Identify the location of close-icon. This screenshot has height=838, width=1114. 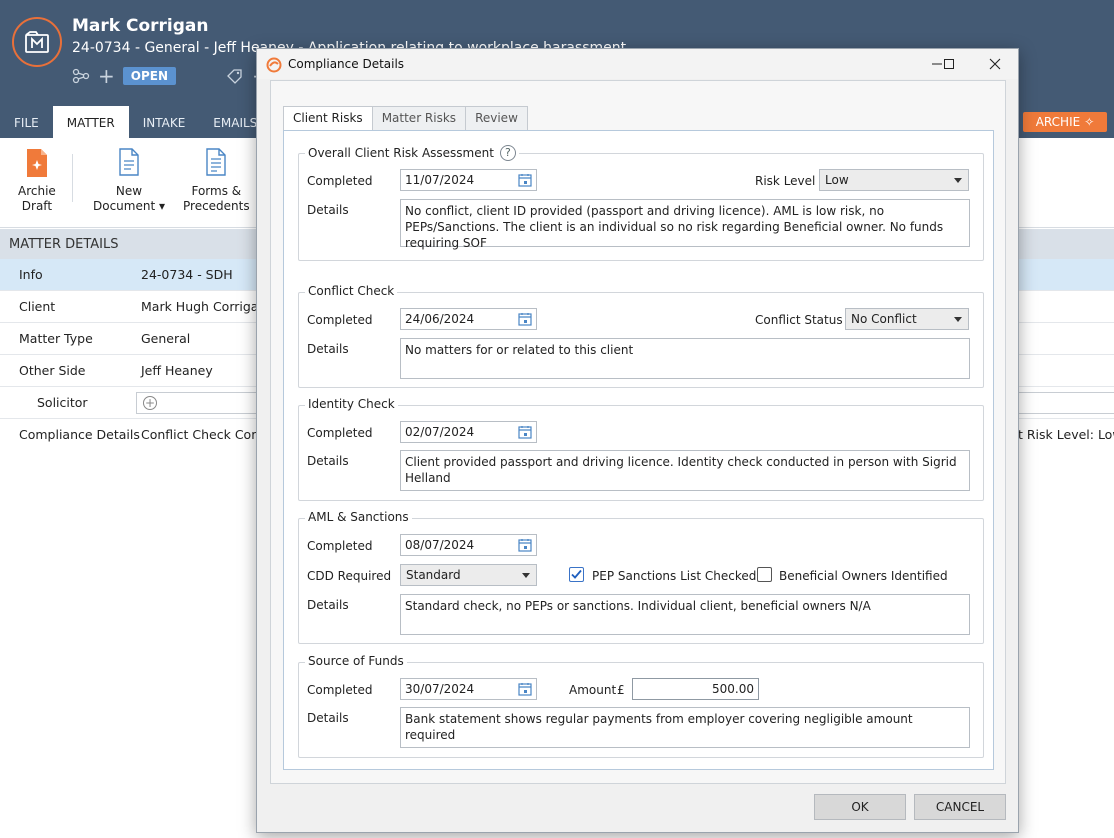
(995, 64).